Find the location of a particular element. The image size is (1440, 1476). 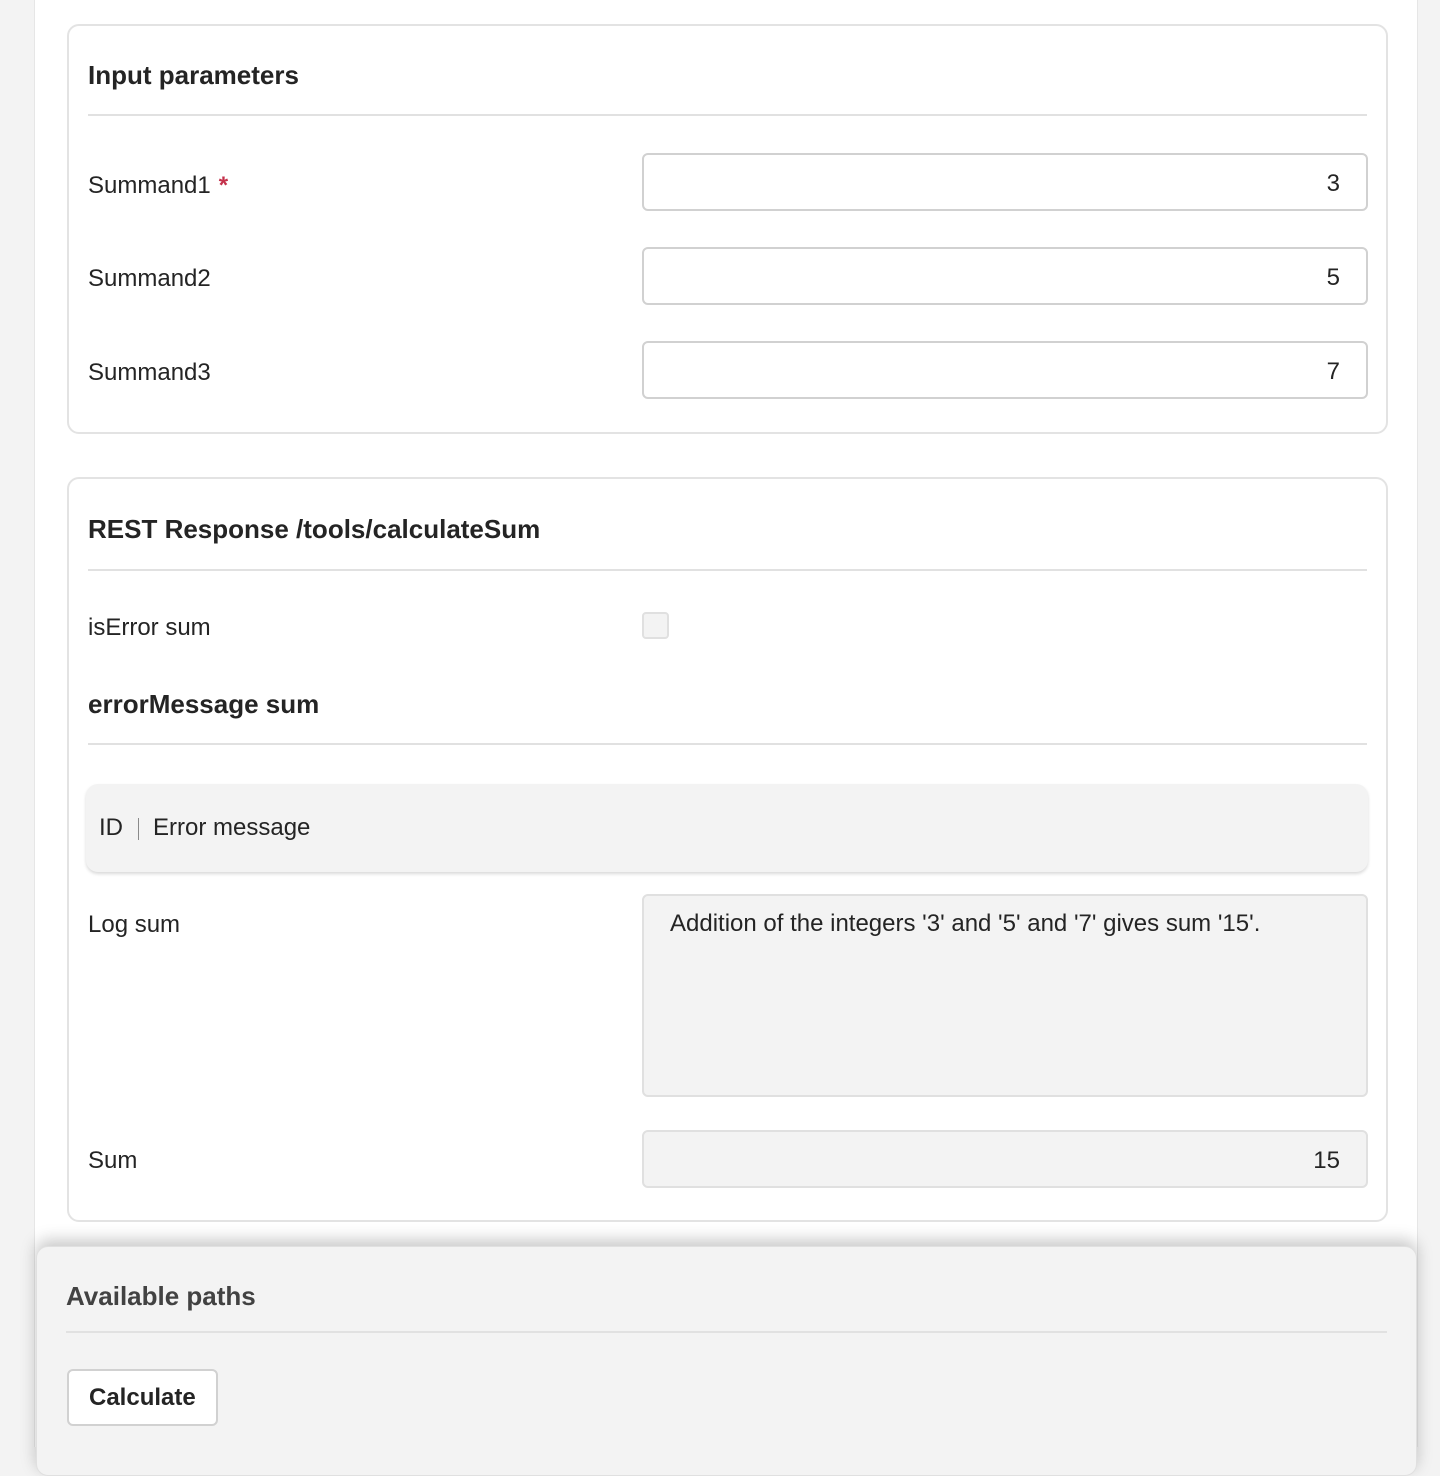

input-parameters-title: Input parameters is located at coordinates (193, 75).